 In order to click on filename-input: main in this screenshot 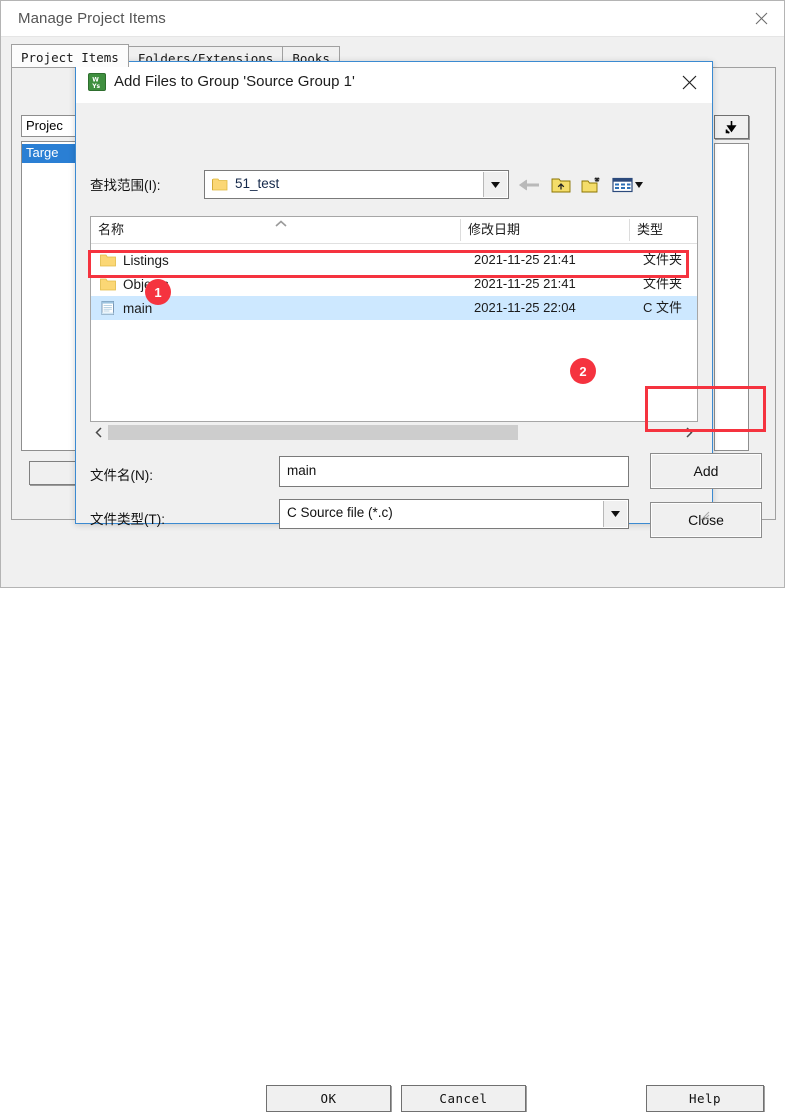, I will do `click(454, 471)`.